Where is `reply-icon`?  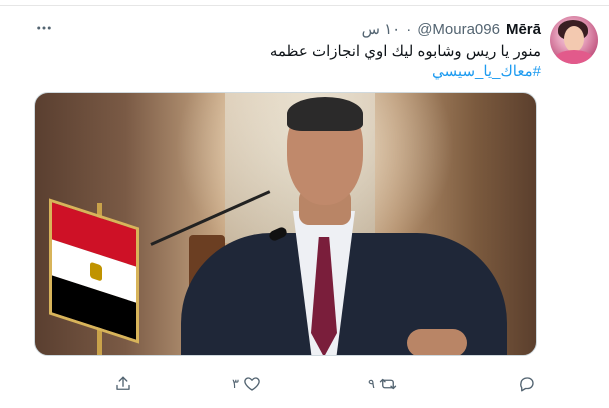
reply-icon is located at coordinates (527, 384).